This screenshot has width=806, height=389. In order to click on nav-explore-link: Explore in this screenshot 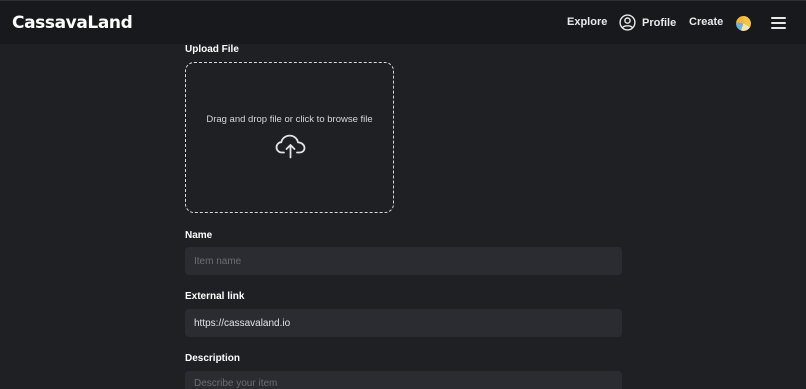, I will do `click(587, 22)`.